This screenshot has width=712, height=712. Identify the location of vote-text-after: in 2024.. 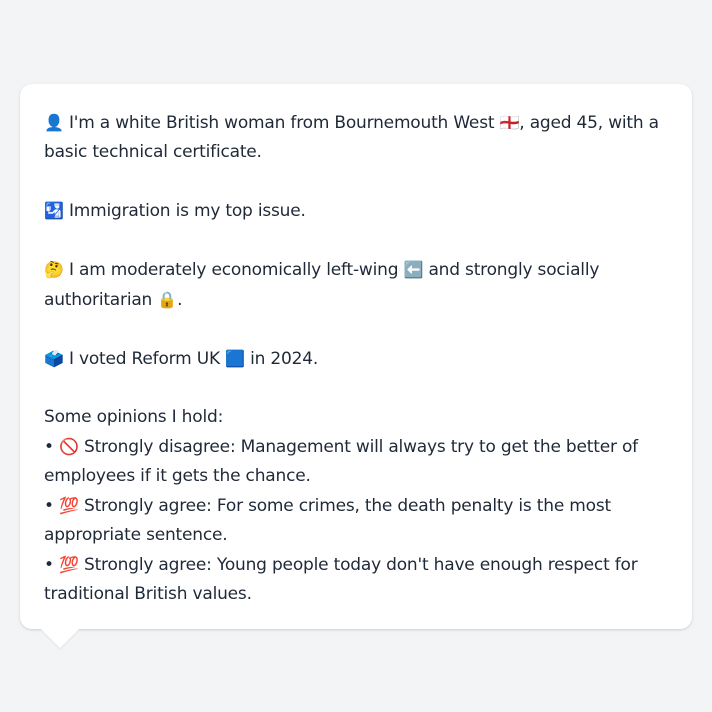
(284, 359).